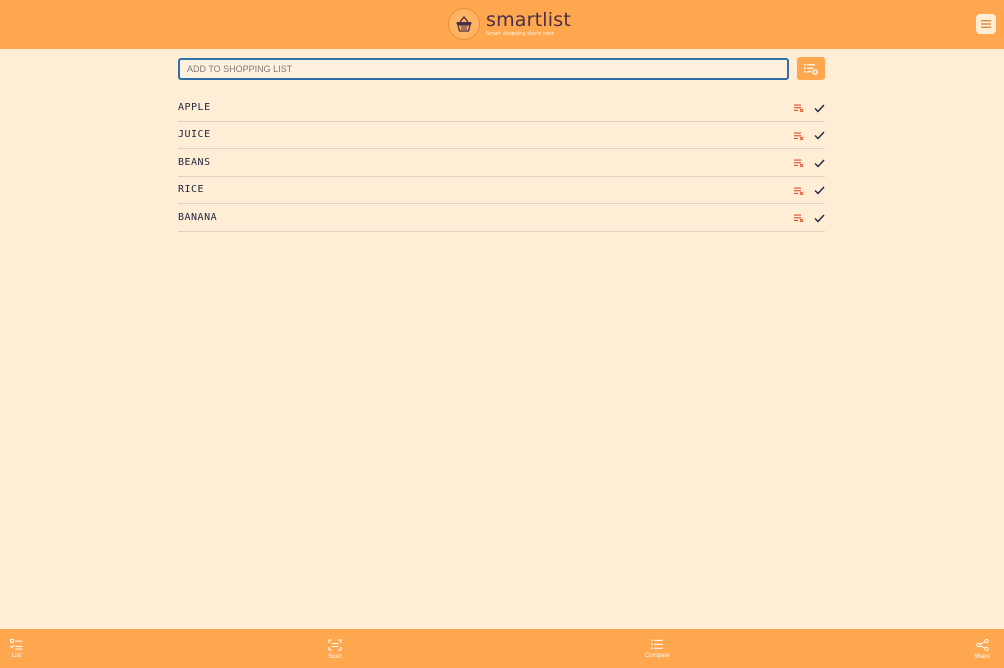 This screenshot has width=1004, height=668. What do you see at coordinates (656, 644) in the screenshot?
I see `list-icon` at bounding box center [656, 644].